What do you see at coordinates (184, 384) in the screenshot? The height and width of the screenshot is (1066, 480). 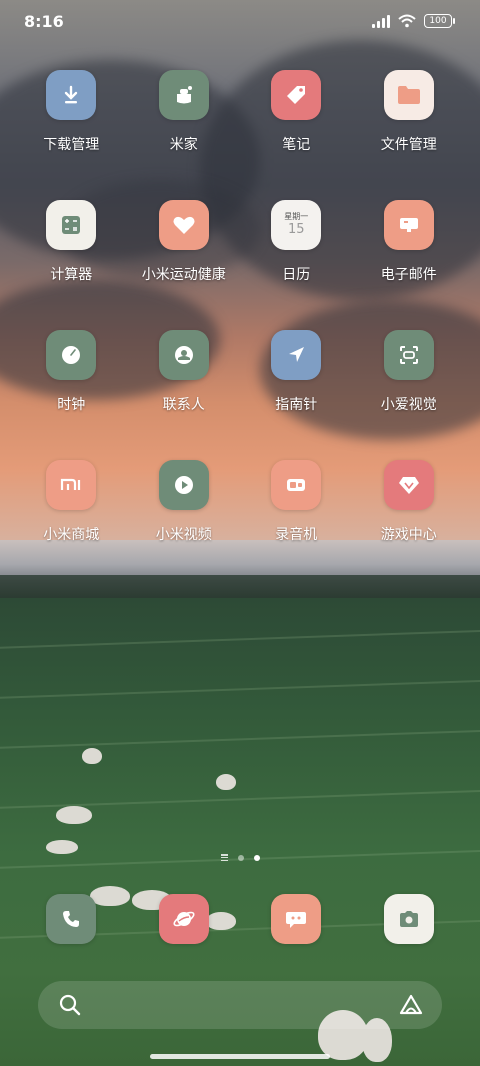 I see `app-contacts: 联系人` at bounding box center [184, 384].